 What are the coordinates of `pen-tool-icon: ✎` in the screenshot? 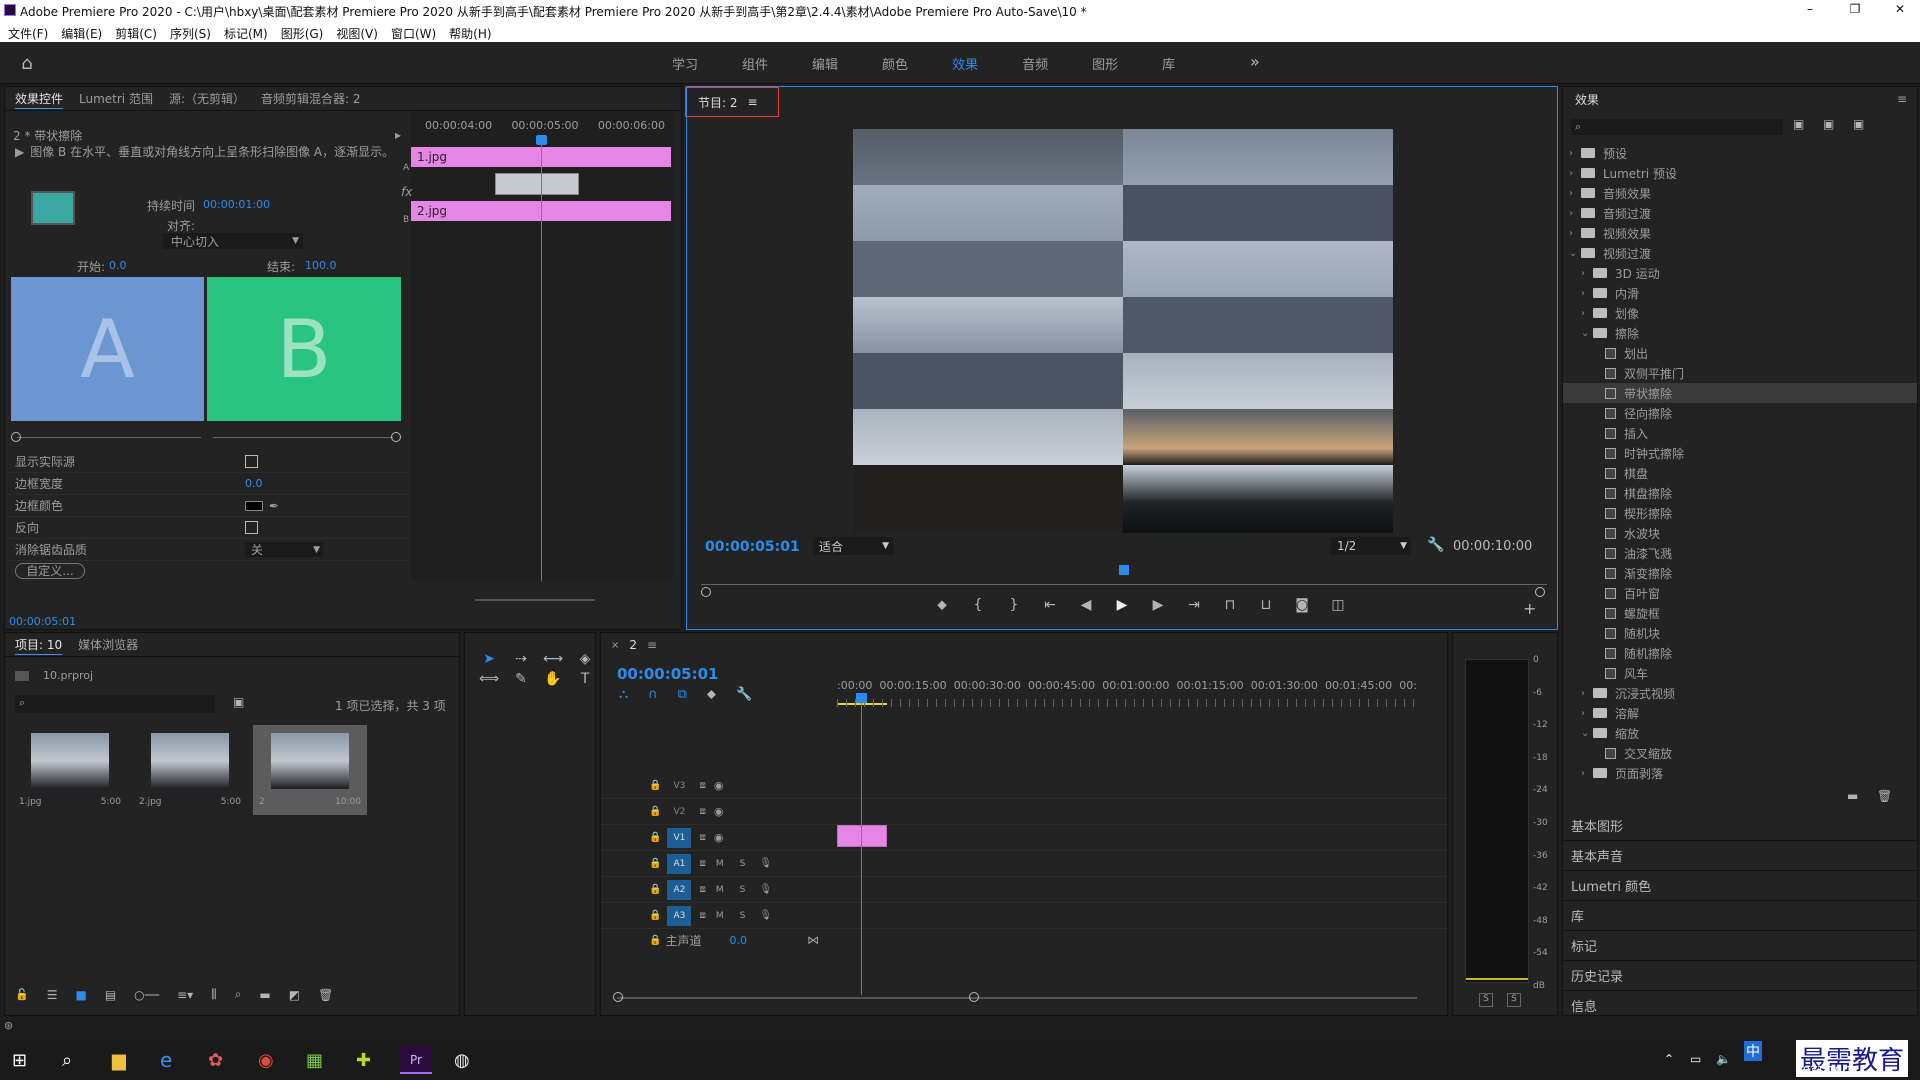 It's located at (521, 679).